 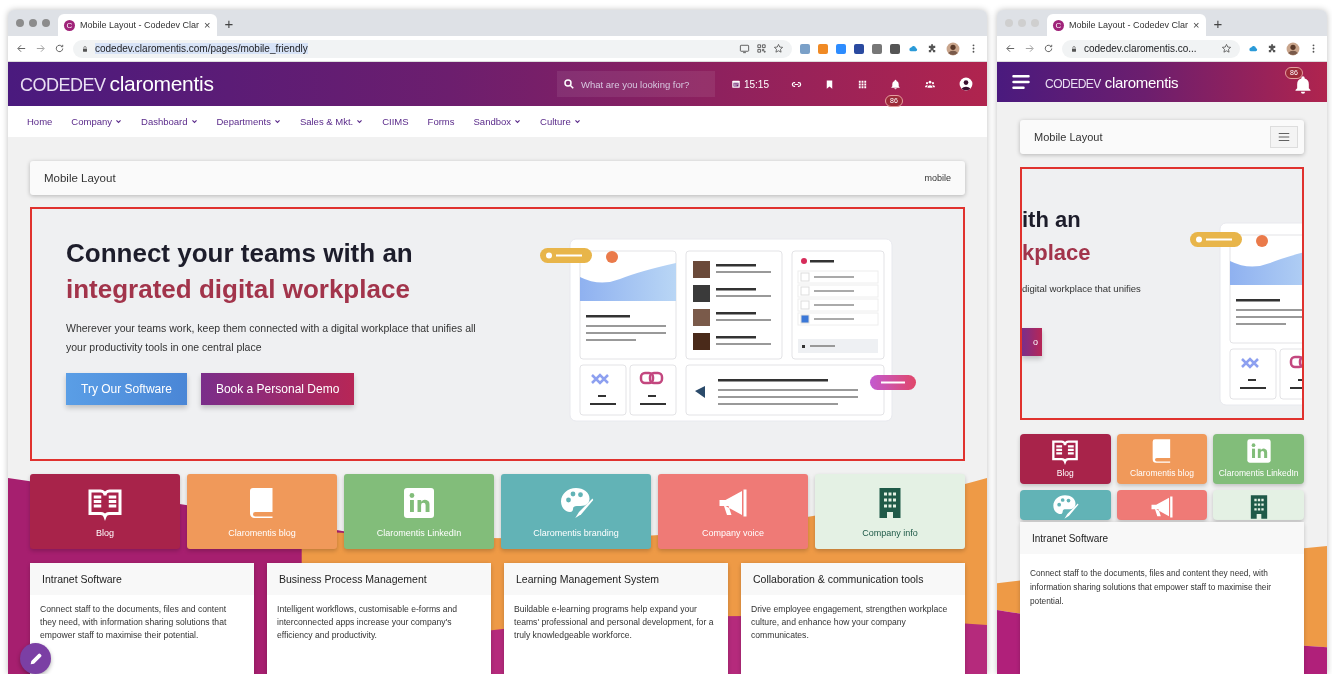 What do you see at coordinates (271, 338) in the screenshot?
I see `hero-text: Wherever your teams work, keep them connected with a digital workplace that unifies all your productivity tools in one central place` at bounding box center [271, 338].